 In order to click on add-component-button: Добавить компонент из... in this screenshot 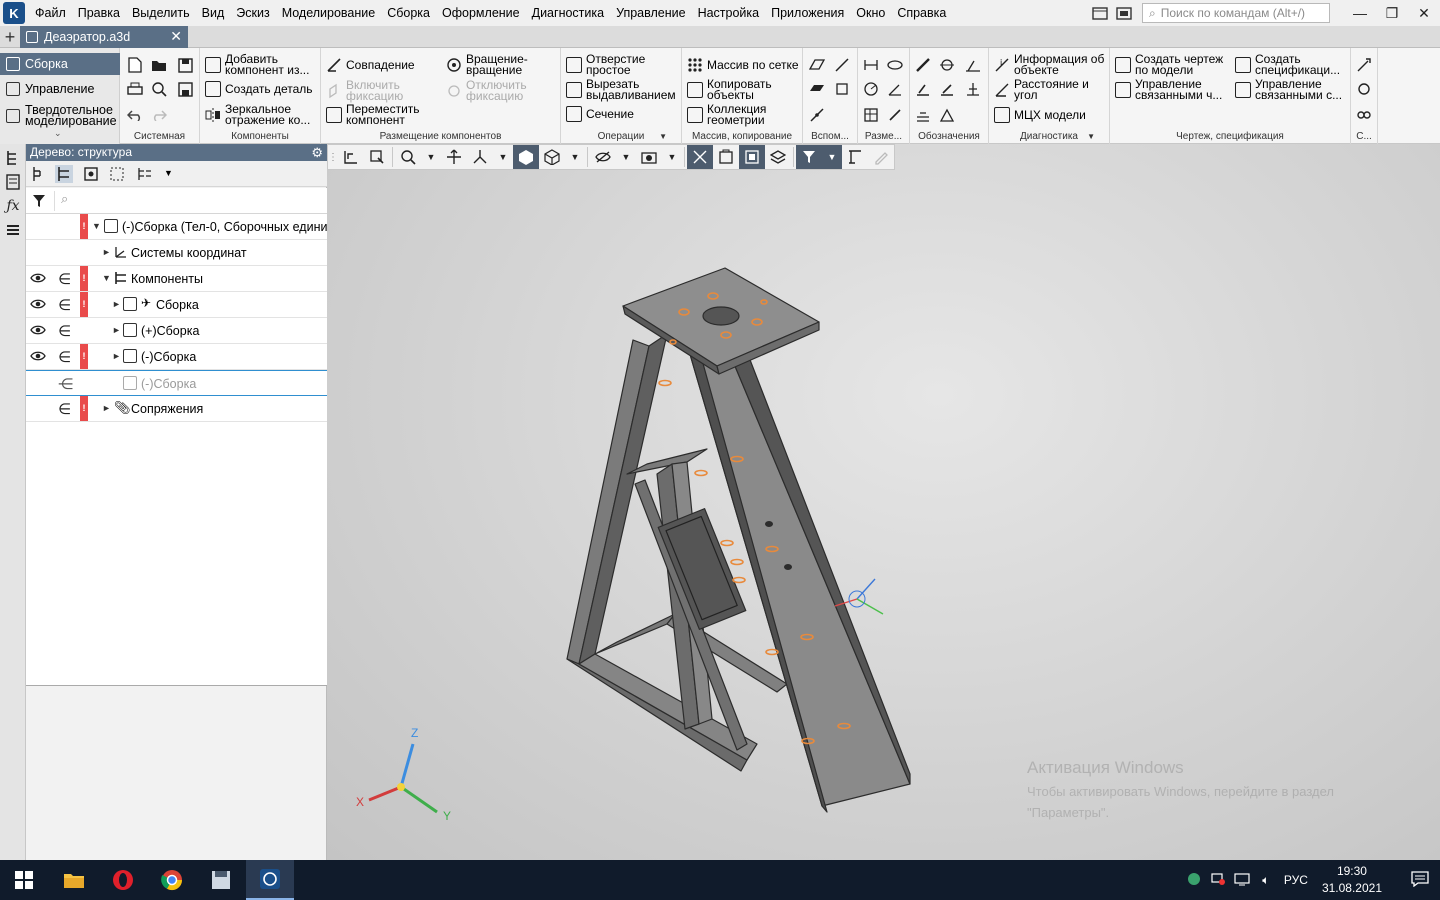, I will do `click(260, 64)`.